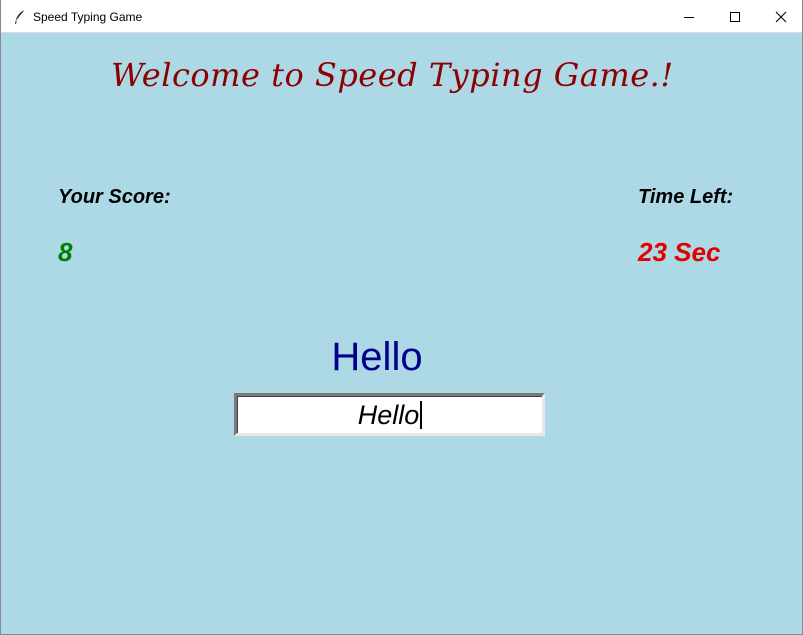  I want to click on maximize-icon, so click(735, 16).